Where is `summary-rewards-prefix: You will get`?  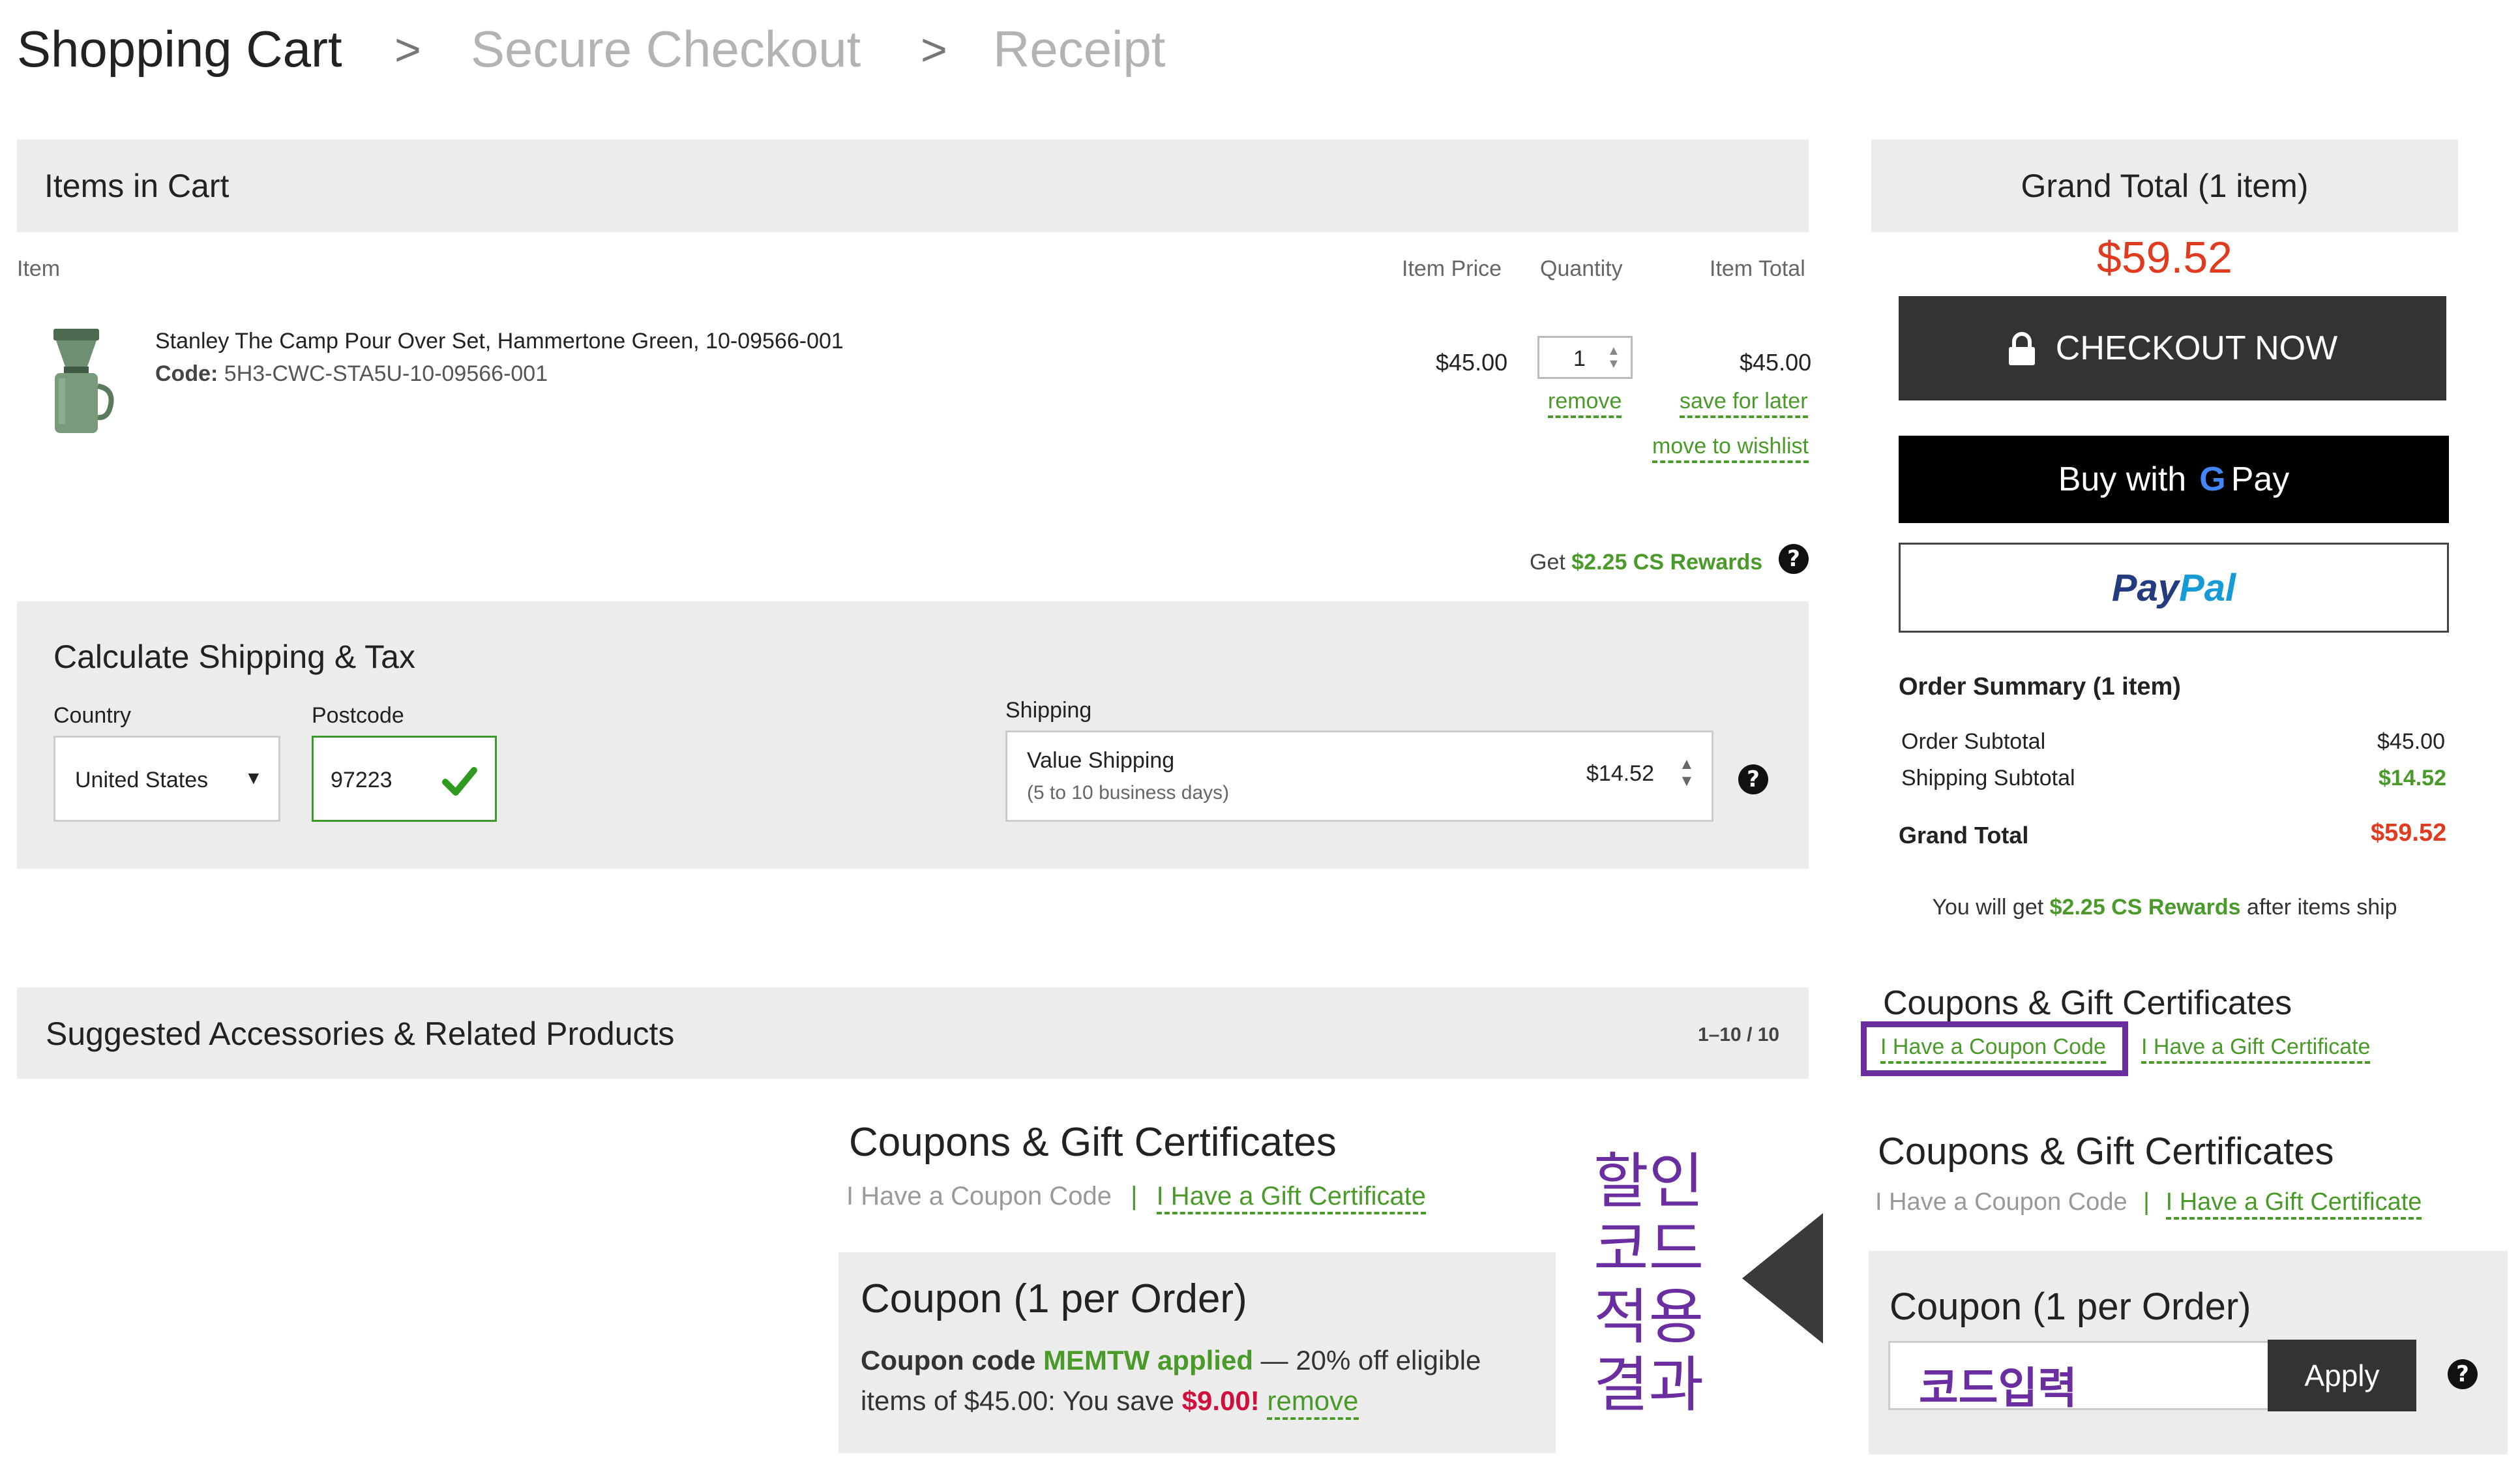 summary-rewards-prefix: You will get is located at coordinates (1988, 908).